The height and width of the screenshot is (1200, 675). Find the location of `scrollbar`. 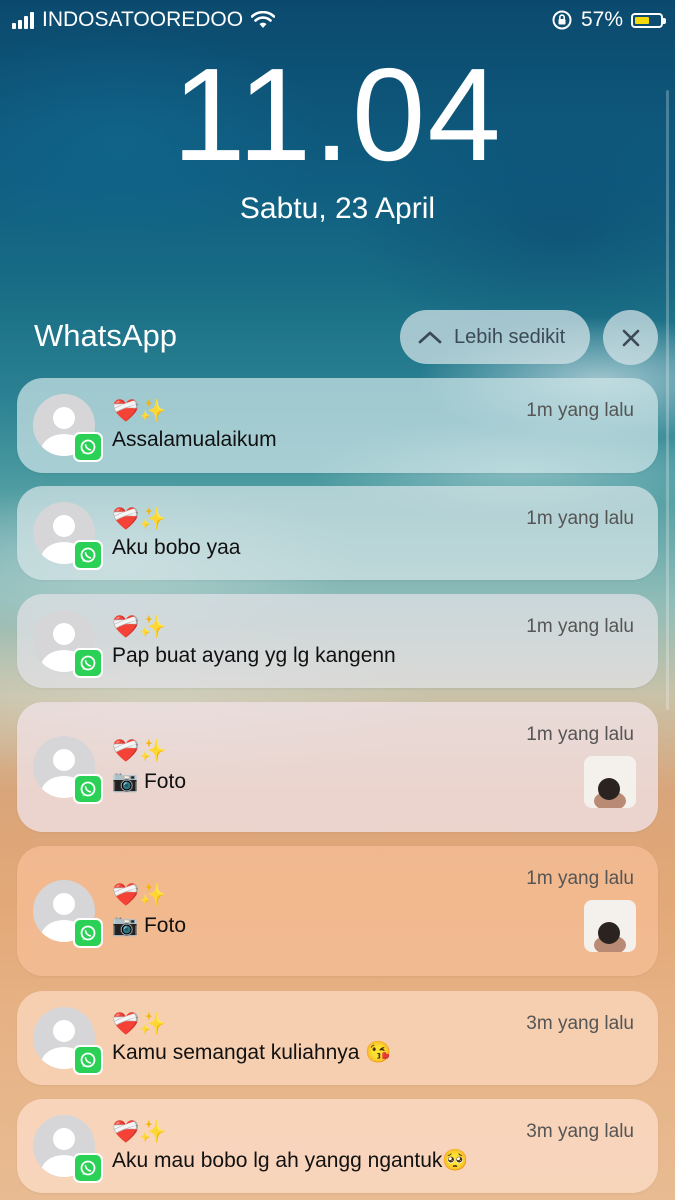

scrollbar is located at coordinates (667, 400).